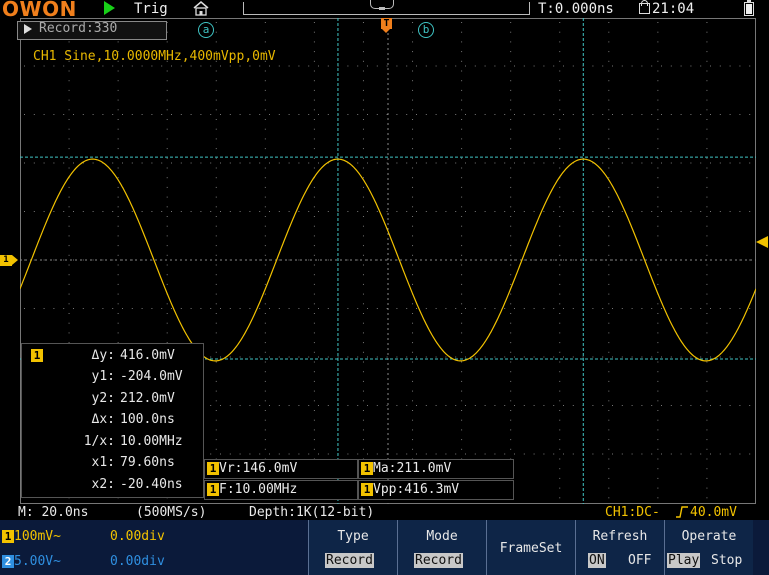 The width and height of the screenshot is (769, 575). I want to click on menu-refresh-title: Refresh, so click(620, 536).